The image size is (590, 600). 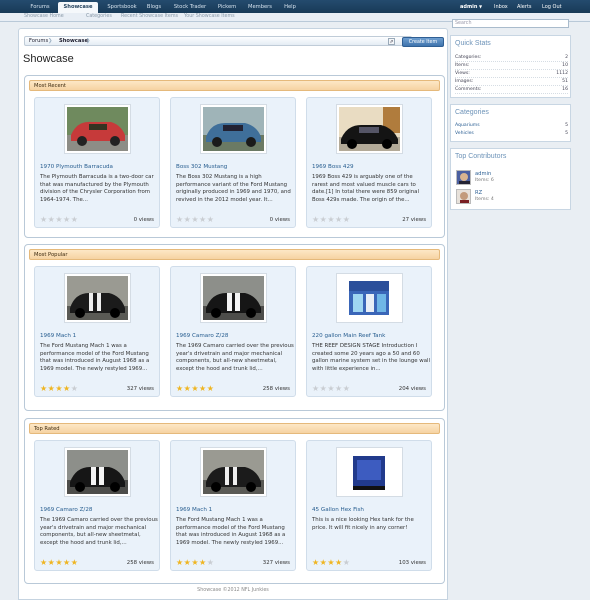 I want to click on search-input: Search, so click(x=510, y=23).